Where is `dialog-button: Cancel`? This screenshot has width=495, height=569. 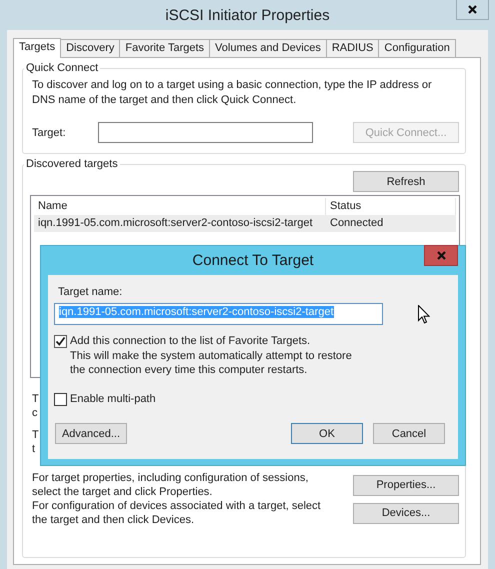
dialog-button: Cancel is located at coordinates (409, 433).